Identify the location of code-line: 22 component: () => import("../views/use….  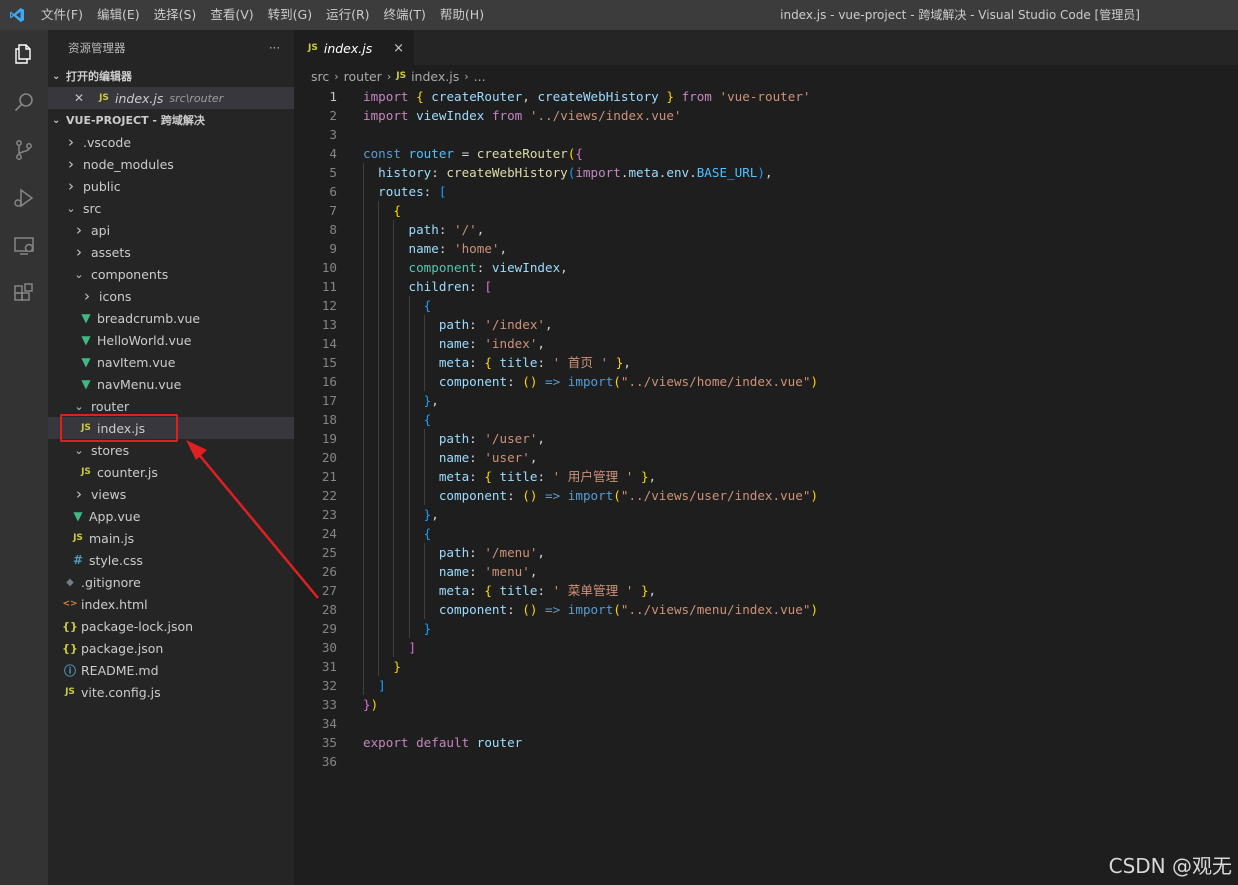
(766, 495).